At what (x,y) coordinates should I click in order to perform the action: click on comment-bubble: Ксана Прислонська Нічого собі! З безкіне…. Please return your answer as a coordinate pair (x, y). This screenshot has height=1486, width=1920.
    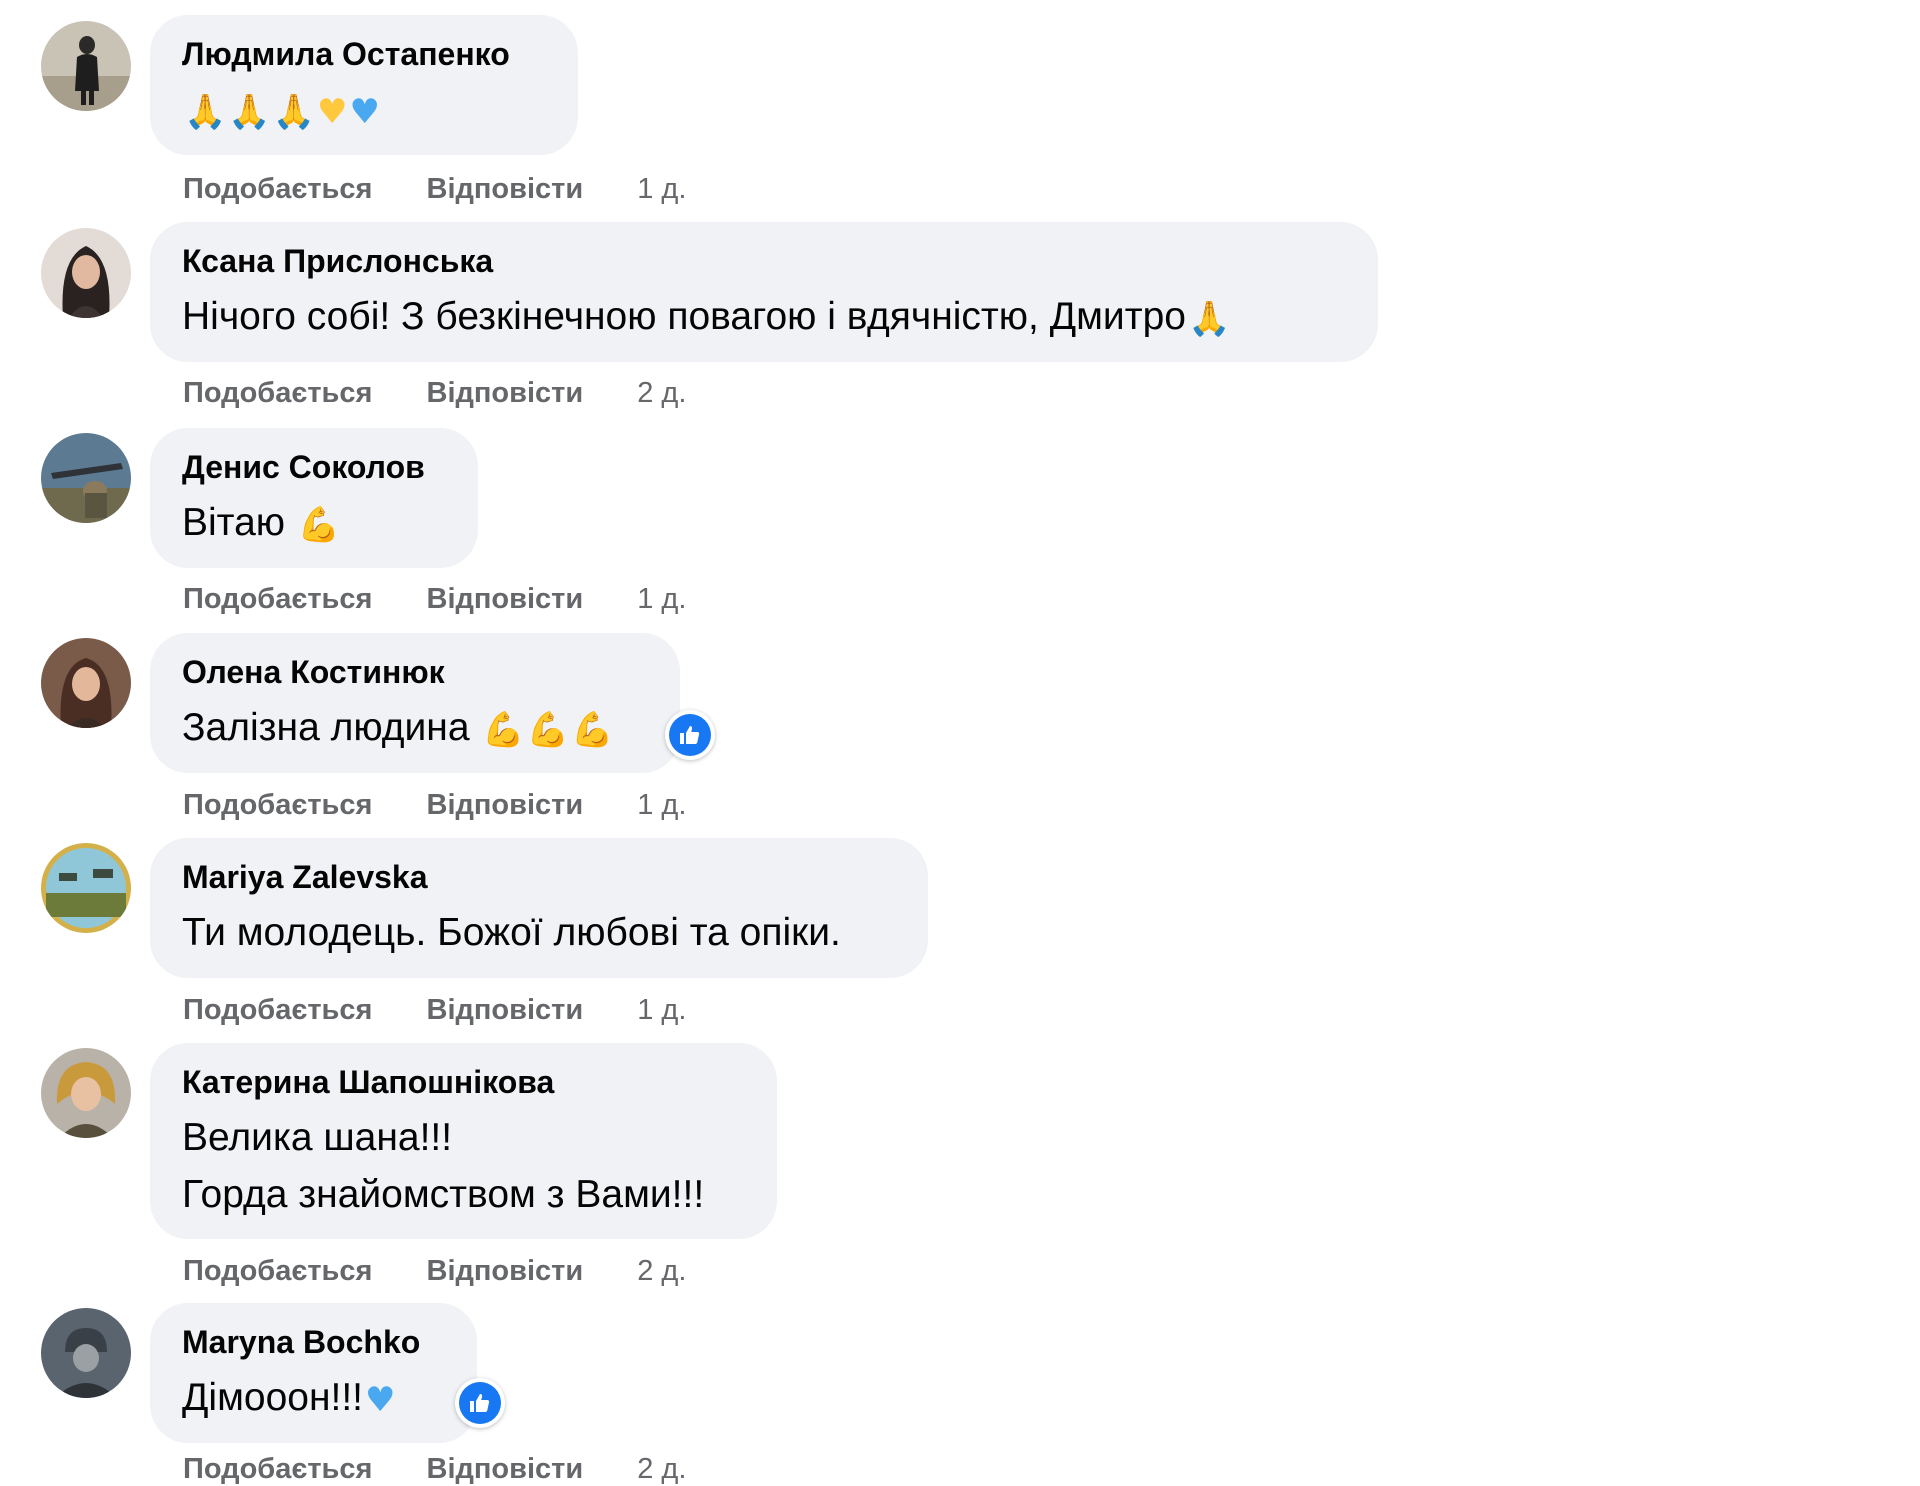
    Looking at the image, I should click on (764, 292).